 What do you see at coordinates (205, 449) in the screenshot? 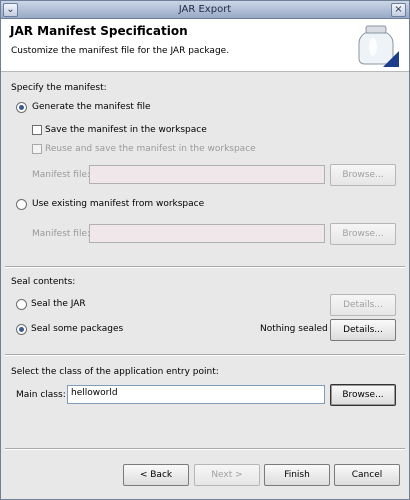
I see `footer-separator` at bounding box center [205, 449].